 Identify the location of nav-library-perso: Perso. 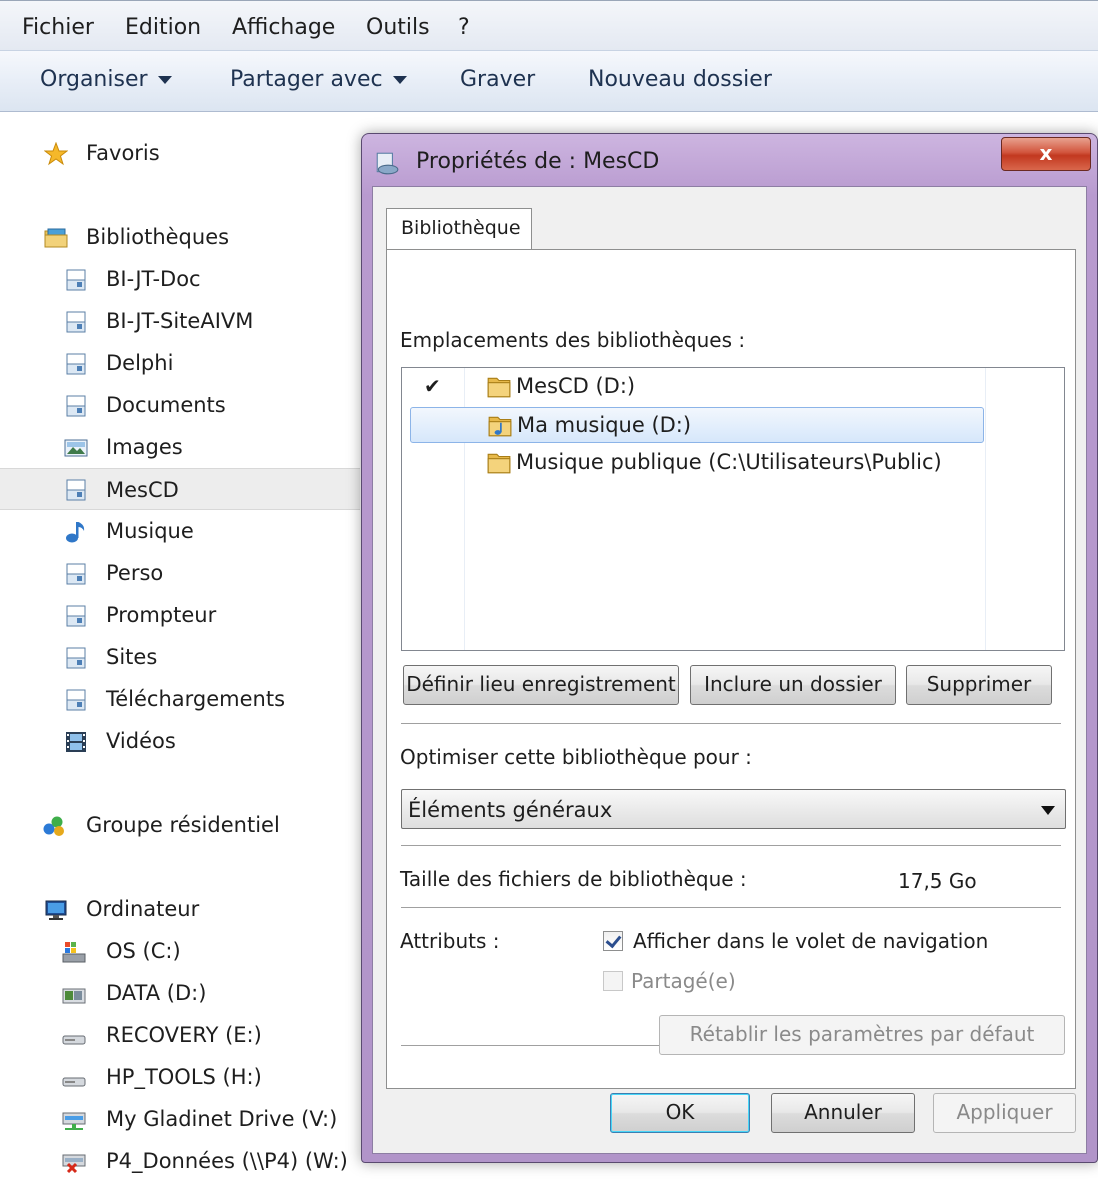
(180, 573).